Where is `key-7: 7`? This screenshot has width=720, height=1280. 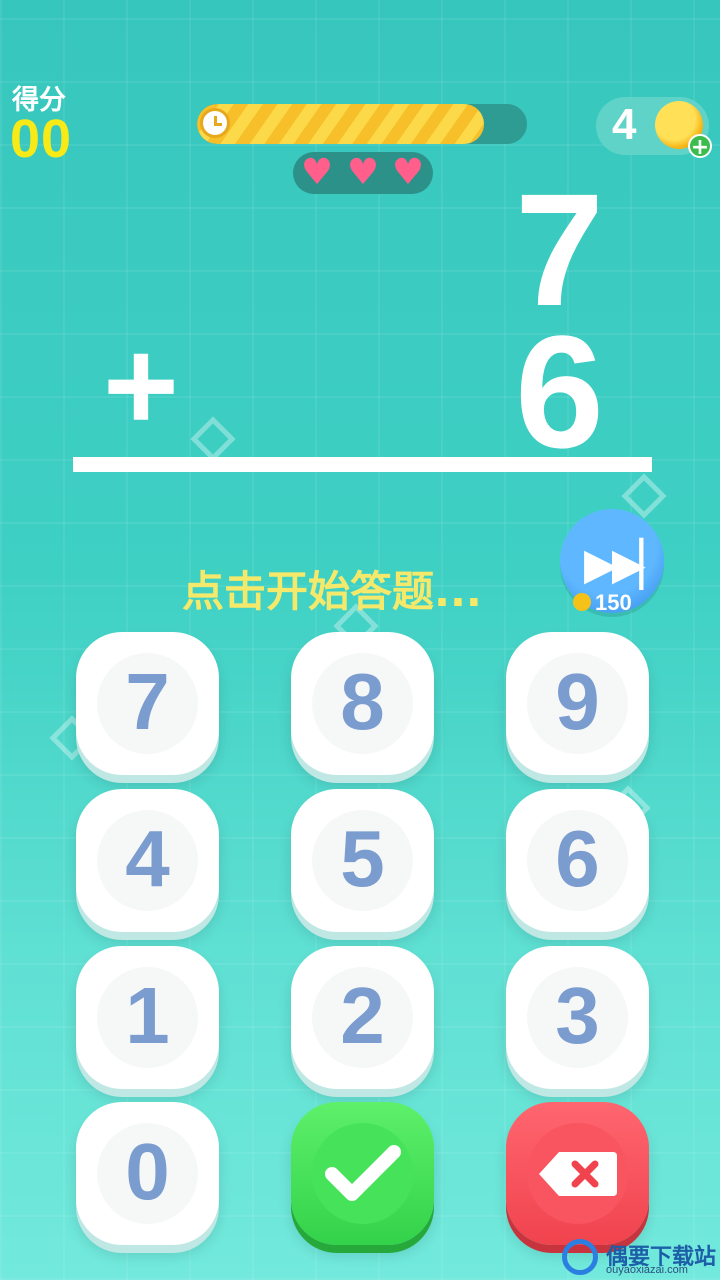
key-7: 7 is located at coordinates (147, 703).